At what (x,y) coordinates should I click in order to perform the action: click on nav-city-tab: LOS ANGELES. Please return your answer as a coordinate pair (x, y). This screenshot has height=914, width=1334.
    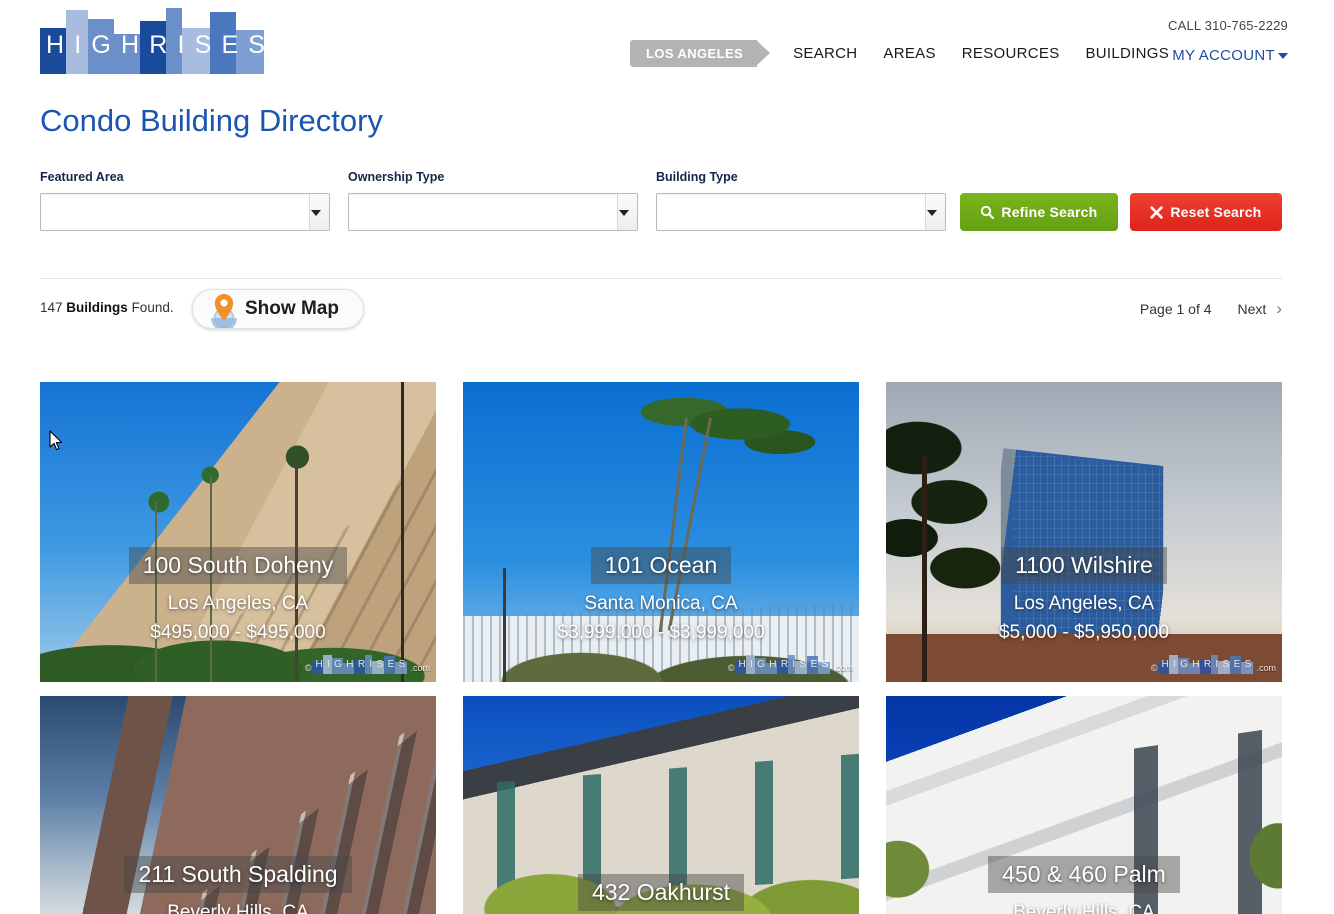
    Looking at the image, I should click on (700, 53).